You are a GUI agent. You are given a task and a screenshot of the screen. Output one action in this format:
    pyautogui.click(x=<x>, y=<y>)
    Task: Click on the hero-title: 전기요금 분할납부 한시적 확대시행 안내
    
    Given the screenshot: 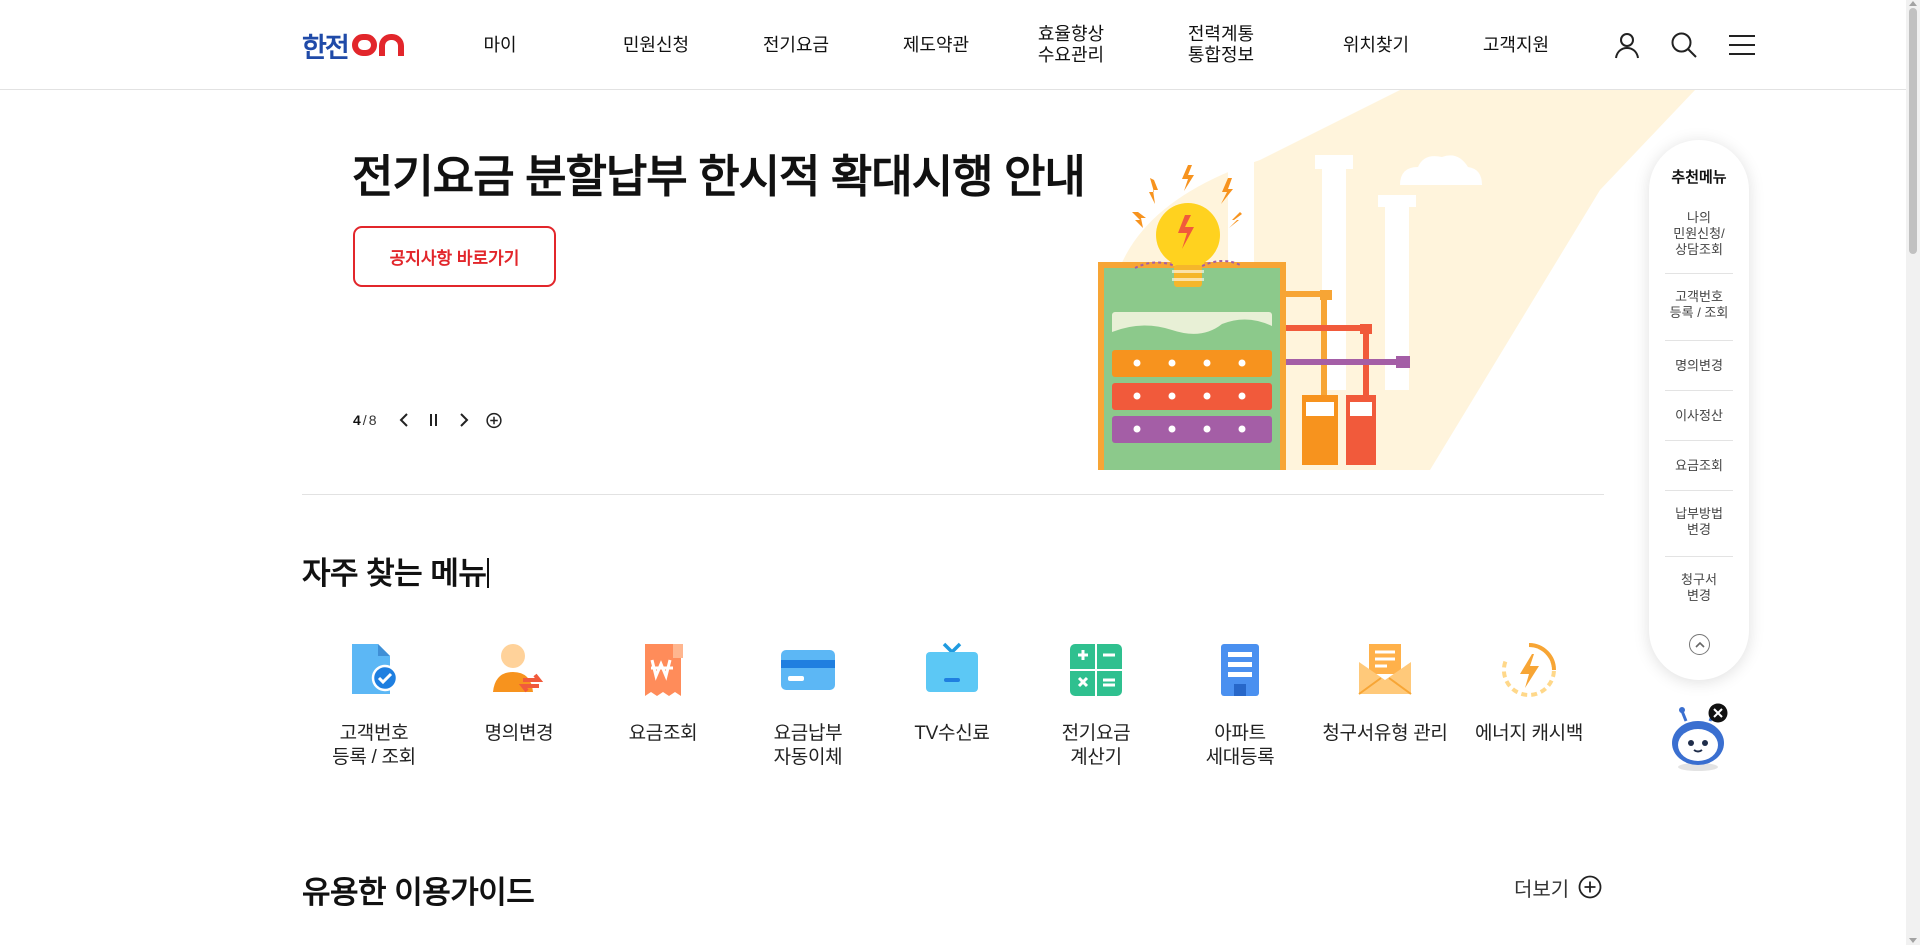 What is the action you would take?
    pyautogui.click(x=719, y=176)
    